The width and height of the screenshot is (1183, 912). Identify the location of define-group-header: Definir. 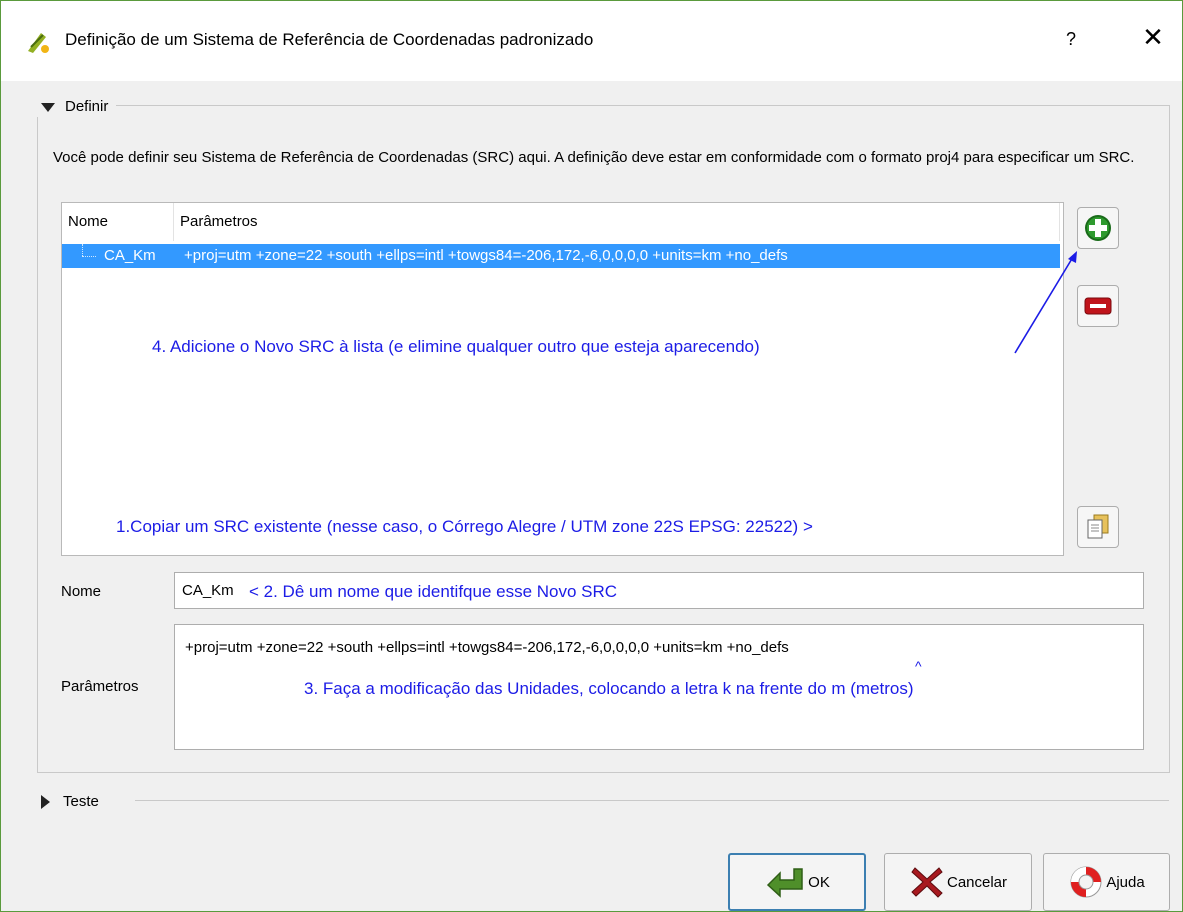
(77, 107).